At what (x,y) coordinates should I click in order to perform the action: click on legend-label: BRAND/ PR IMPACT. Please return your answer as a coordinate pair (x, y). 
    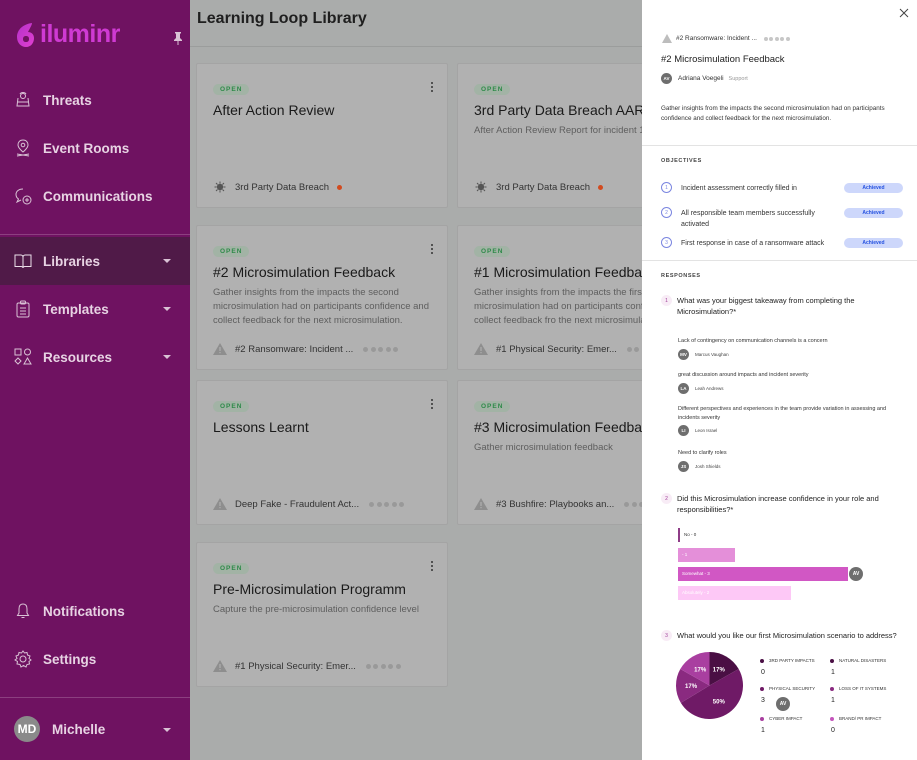
    Looking at the image, I should click on (860, 718).